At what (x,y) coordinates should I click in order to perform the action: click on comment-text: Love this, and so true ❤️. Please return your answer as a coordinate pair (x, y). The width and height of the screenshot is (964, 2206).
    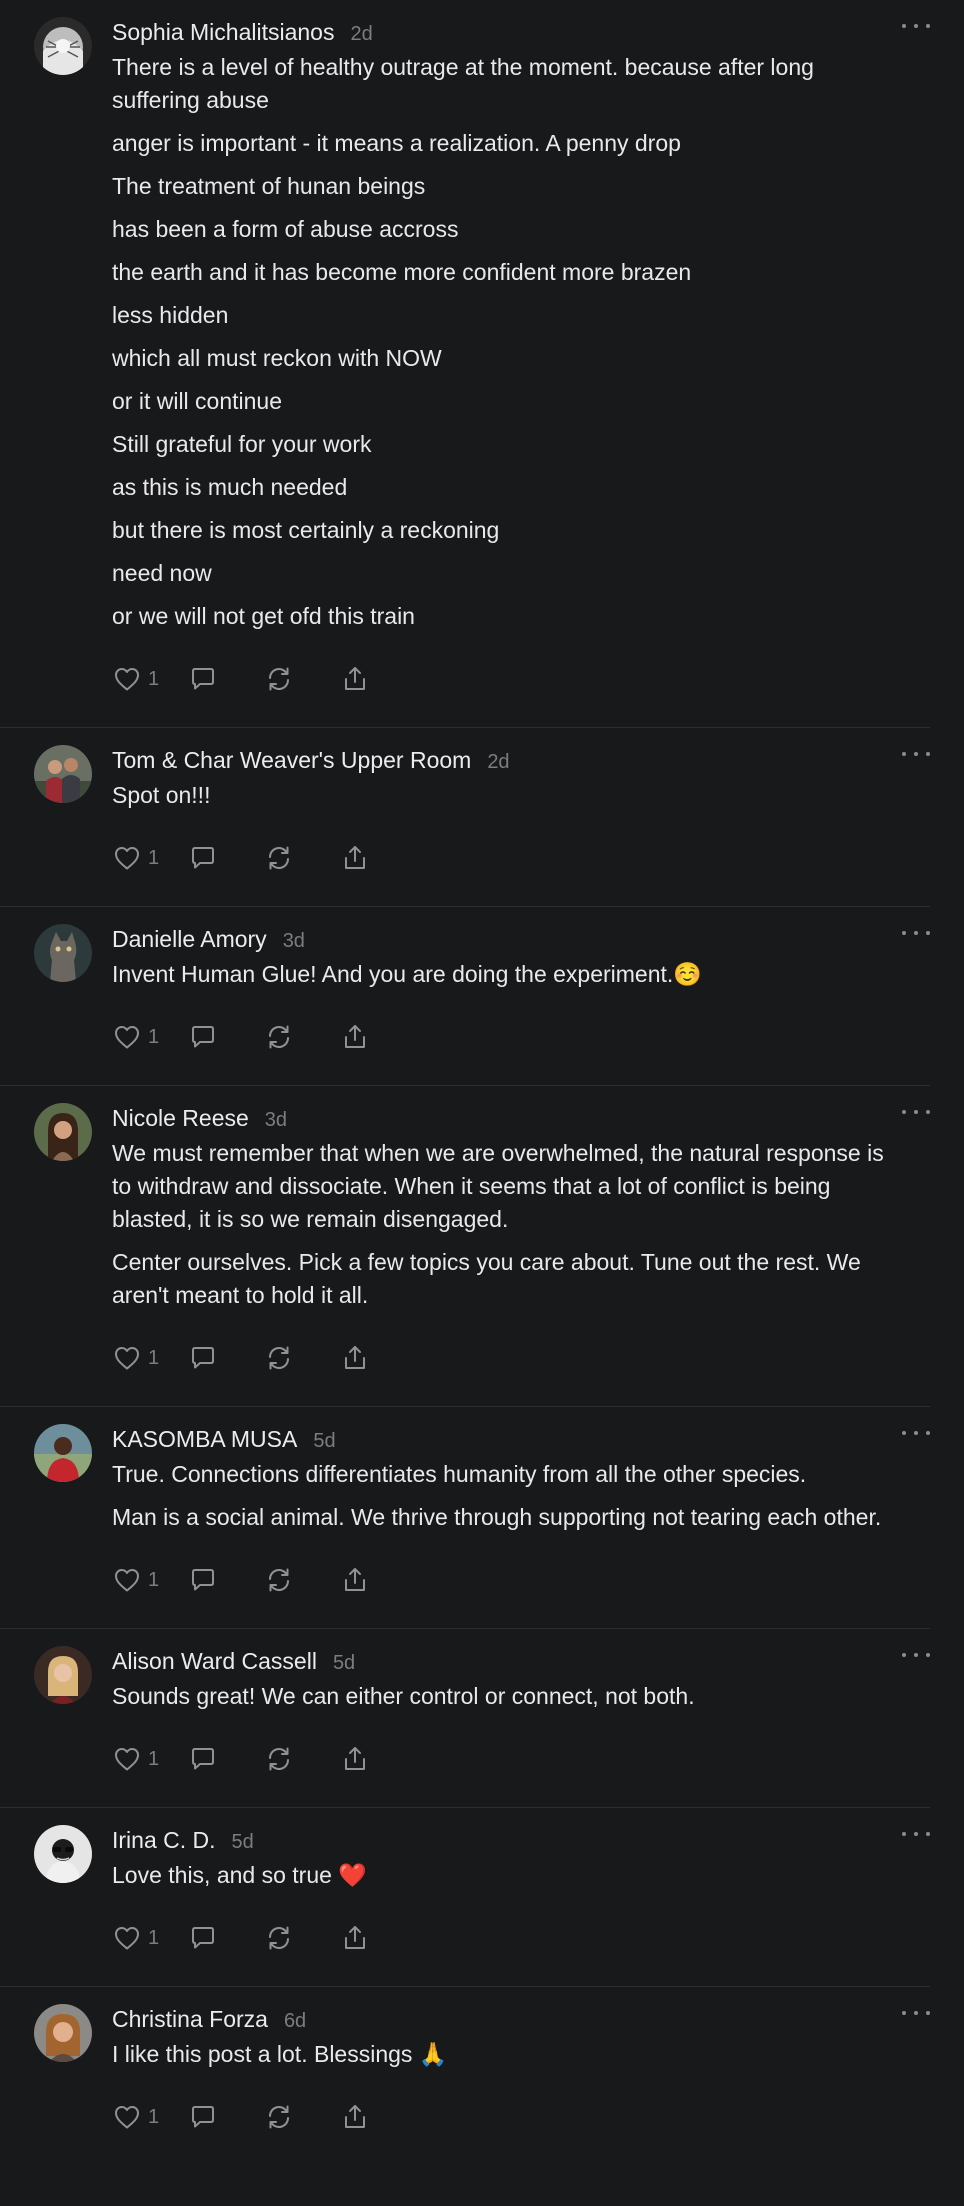
    Looking at the image, I should click on (504, 1875).